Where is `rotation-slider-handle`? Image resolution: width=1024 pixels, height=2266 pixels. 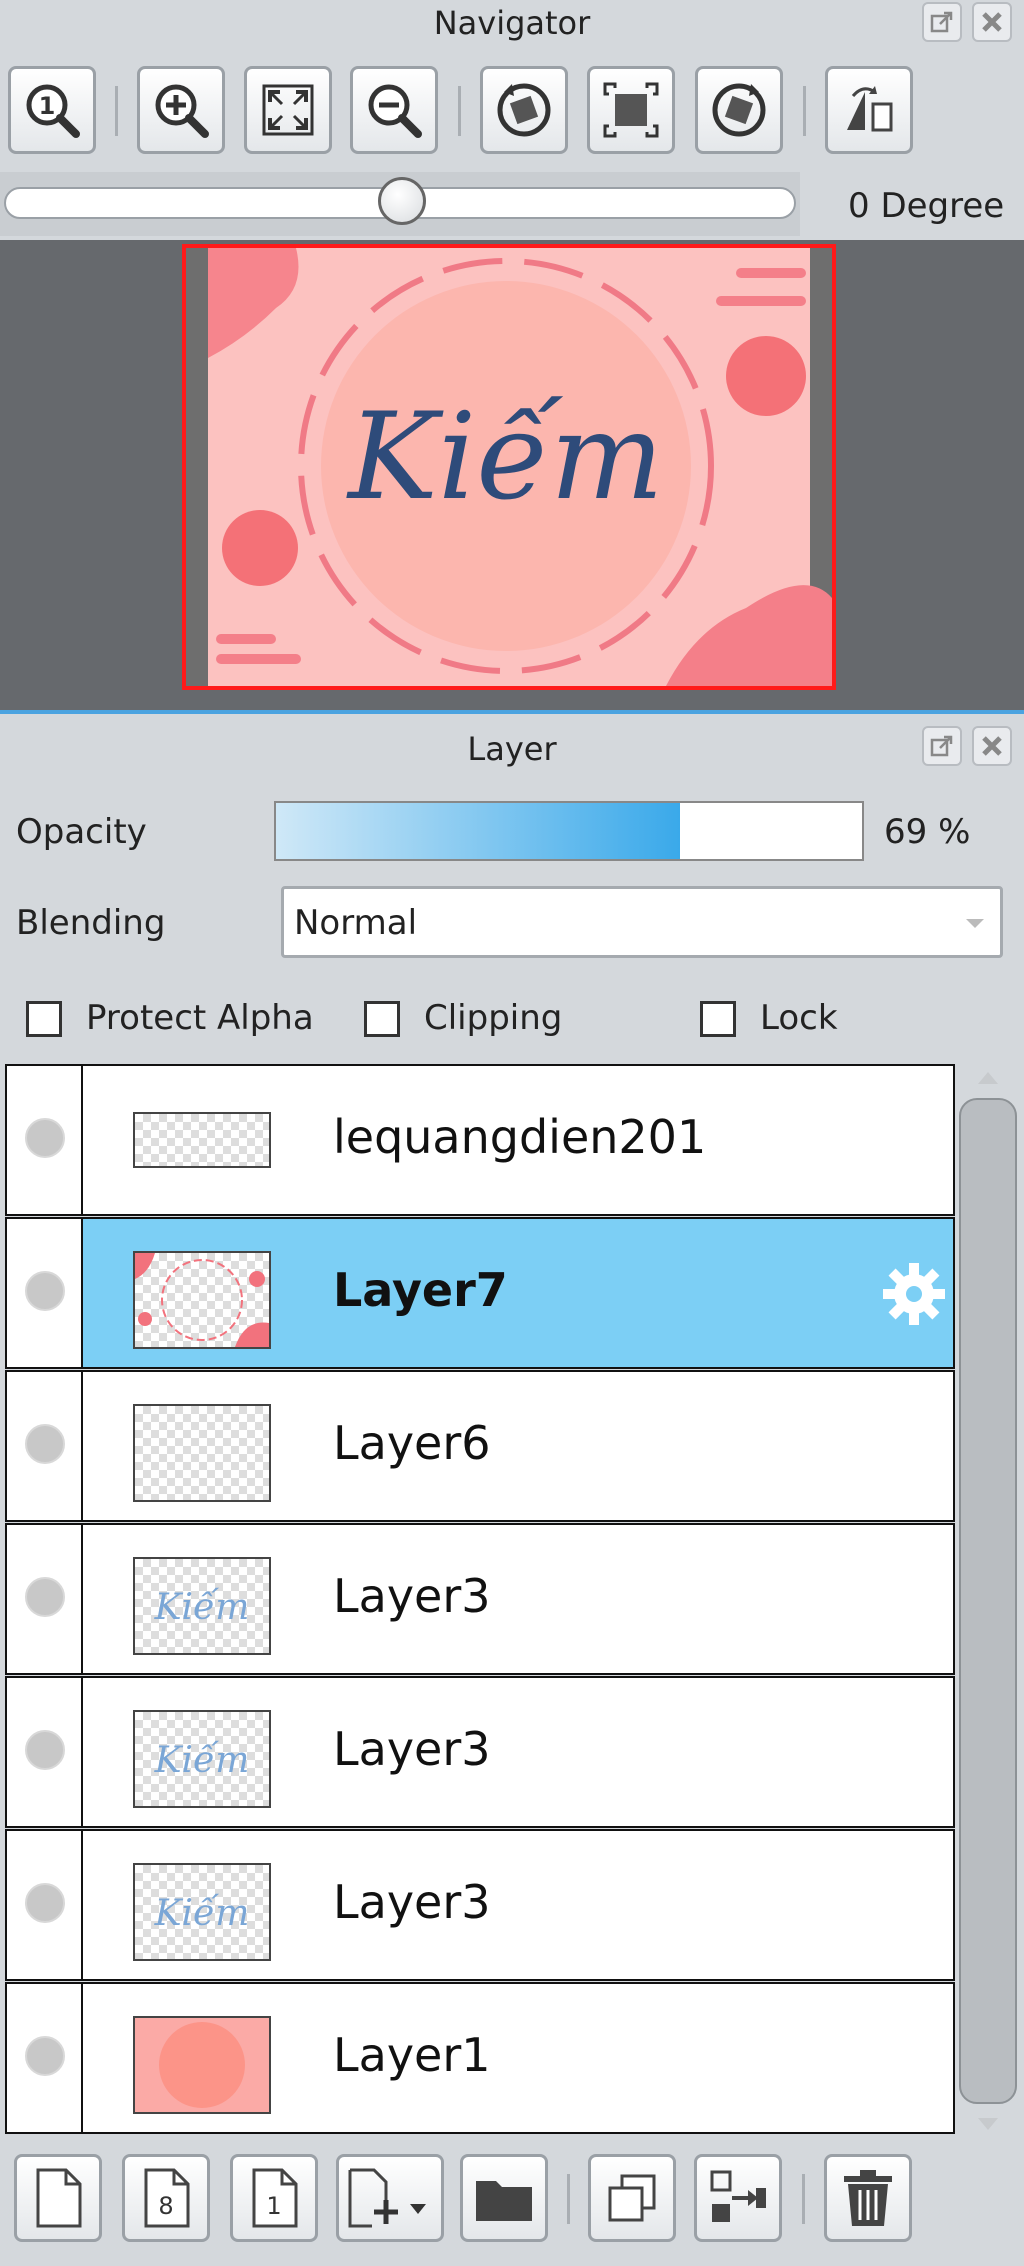 rotation-slider-handle is located at coordinates (402, 201).